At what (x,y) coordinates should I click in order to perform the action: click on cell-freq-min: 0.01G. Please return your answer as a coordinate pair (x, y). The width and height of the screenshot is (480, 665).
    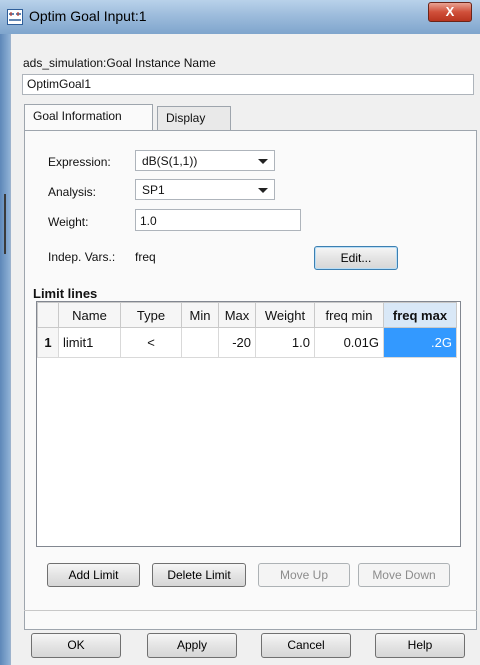
    Looking at the image, I should click on (349, 342).